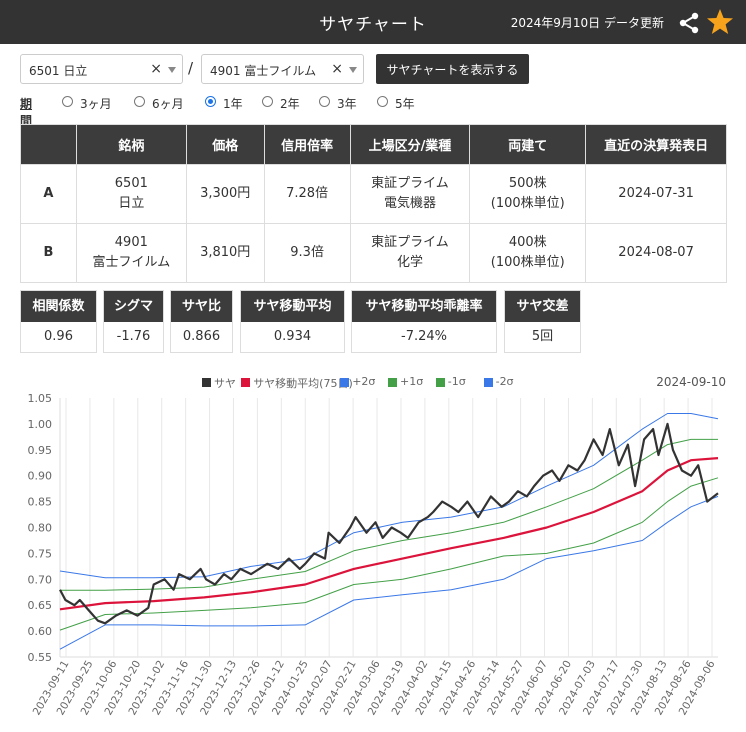 This screenshot has height=732, width=746. What do you see at coordinates (307, 194) in the screenshot?
I see `margin-cell: 7.28倍` at bounding box center [307, 194].